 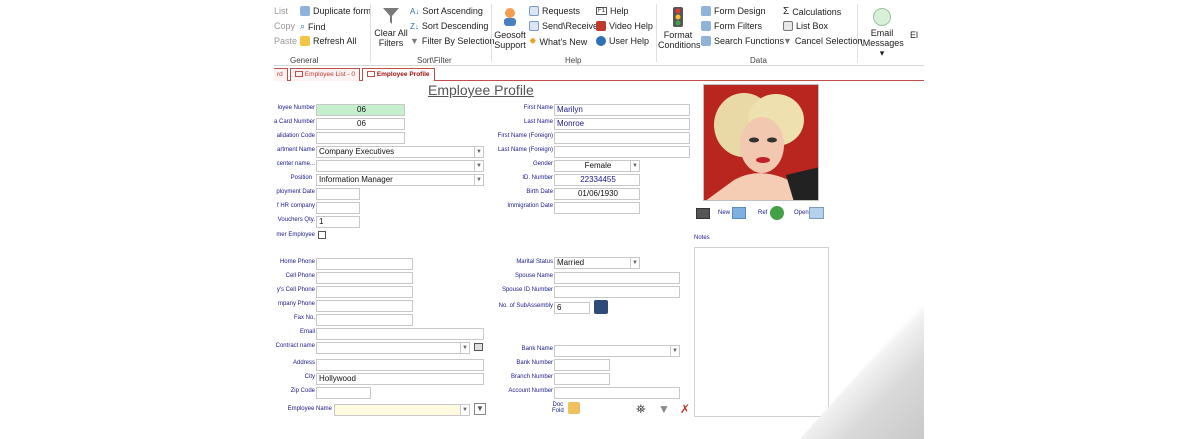 What do you see at coordinates (446, 11) in the screenshot?
I see `sort-ascending-button: A↓ Sort Ascending` at bounding box center [446, 11].